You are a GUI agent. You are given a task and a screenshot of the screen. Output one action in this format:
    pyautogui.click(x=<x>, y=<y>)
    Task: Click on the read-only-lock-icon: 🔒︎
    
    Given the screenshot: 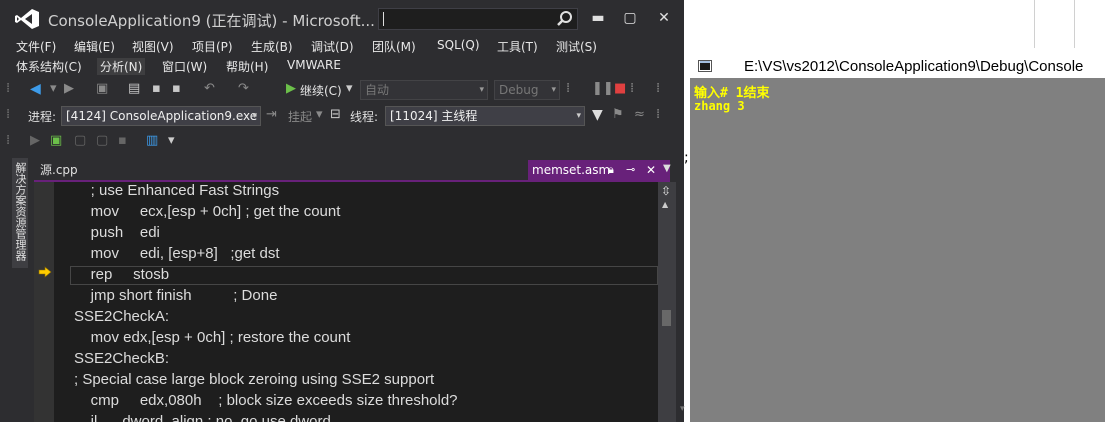 What is the action you would take?
    pyautogui.click(x=611, y=169)
    